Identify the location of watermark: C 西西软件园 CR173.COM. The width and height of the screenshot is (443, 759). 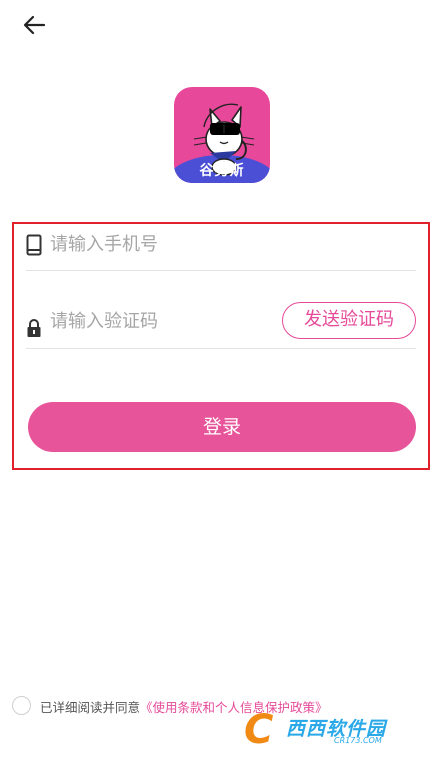
(334, 730).